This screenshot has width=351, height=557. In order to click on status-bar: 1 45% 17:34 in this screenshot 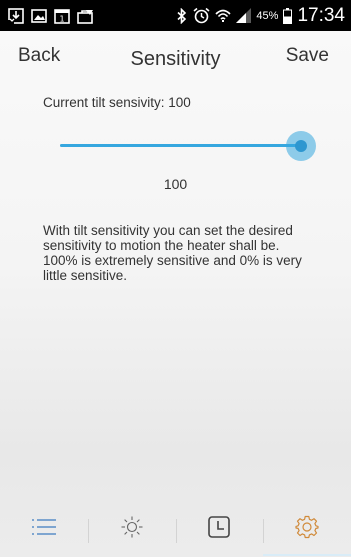, I will do `click(175, 15)`.